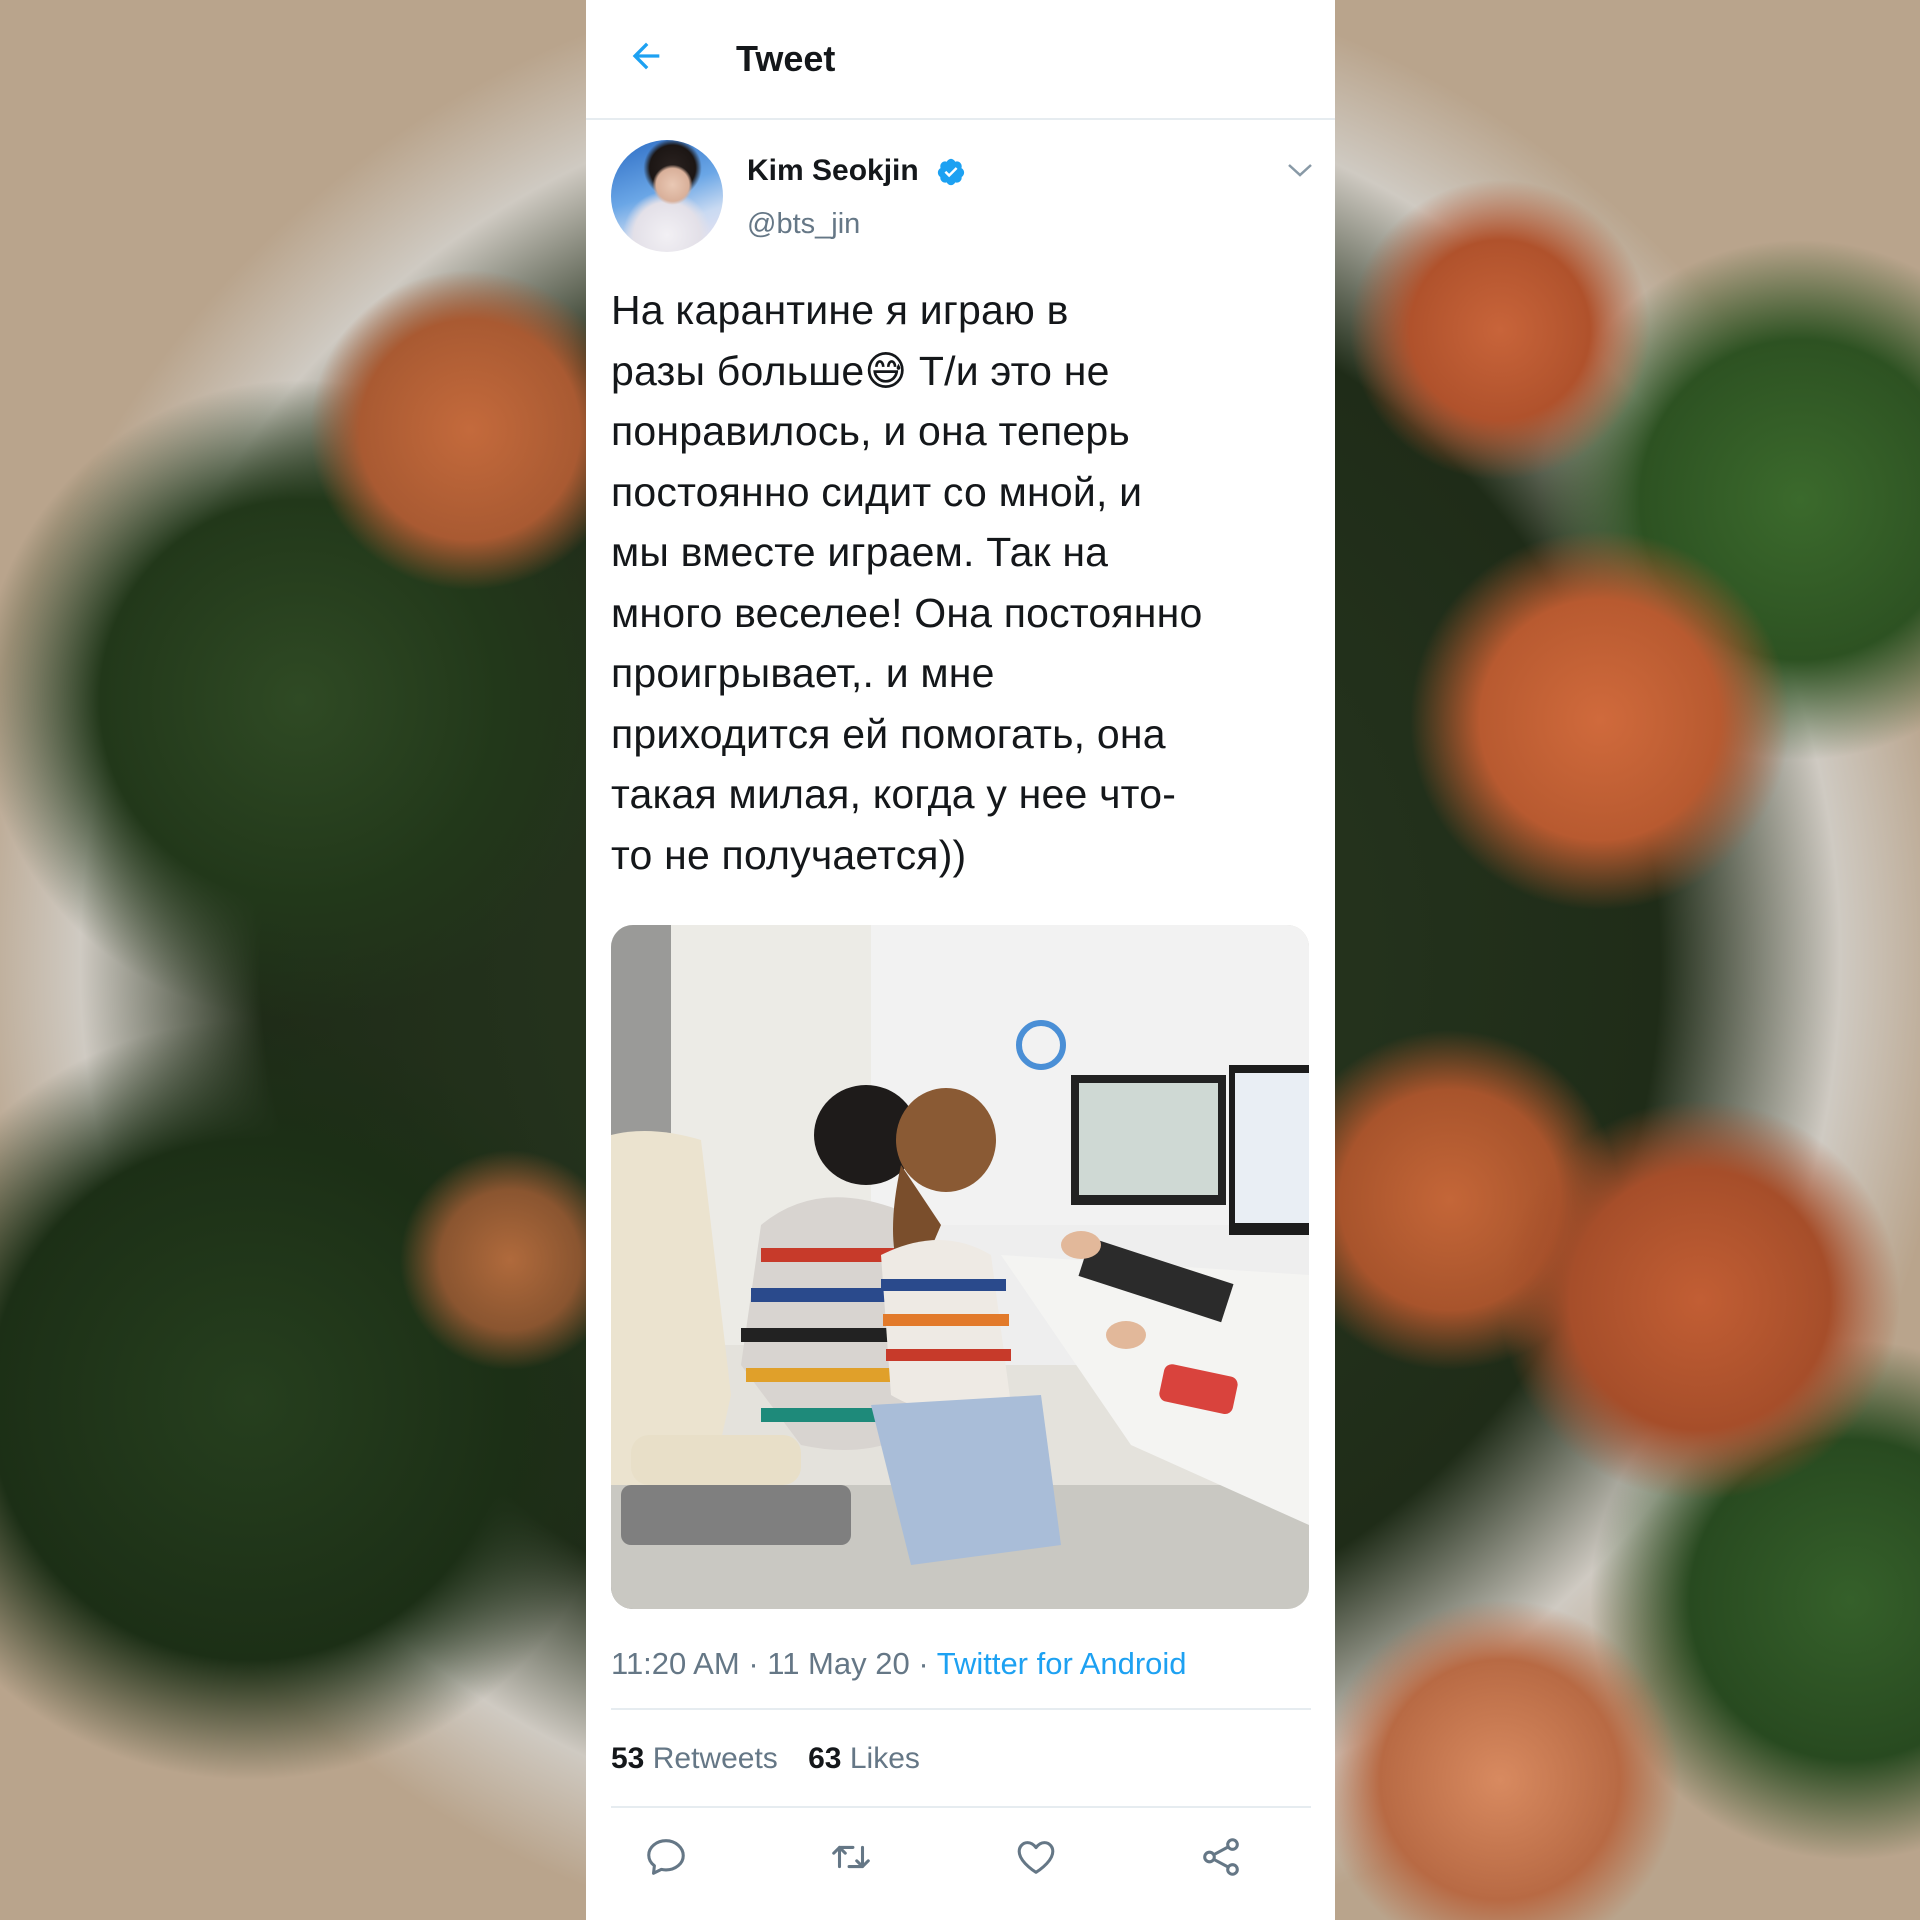 This screenshot has height=1920, width=1920. What do you see at coordinates (666, 1857) in the screenshot?
I see `reply-icon` at bounding box center [666, 1857].